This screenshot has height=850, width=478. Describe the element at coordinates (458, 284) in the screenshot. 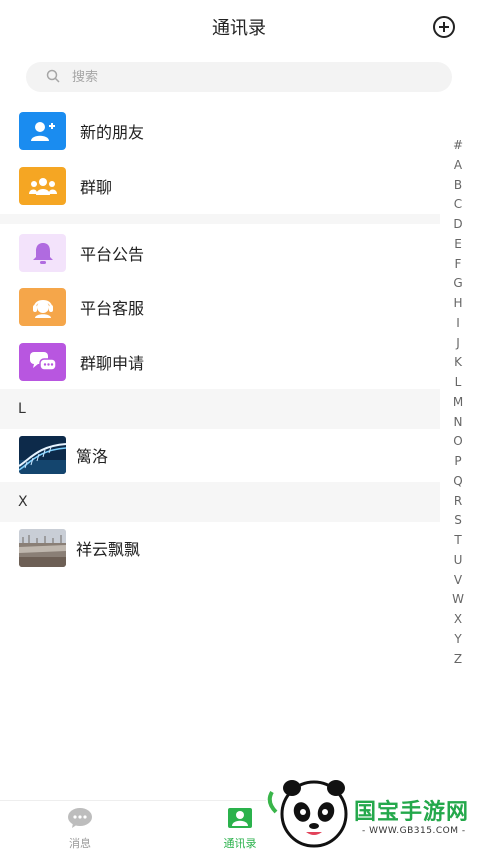

I see `index-letter: G` at that location.